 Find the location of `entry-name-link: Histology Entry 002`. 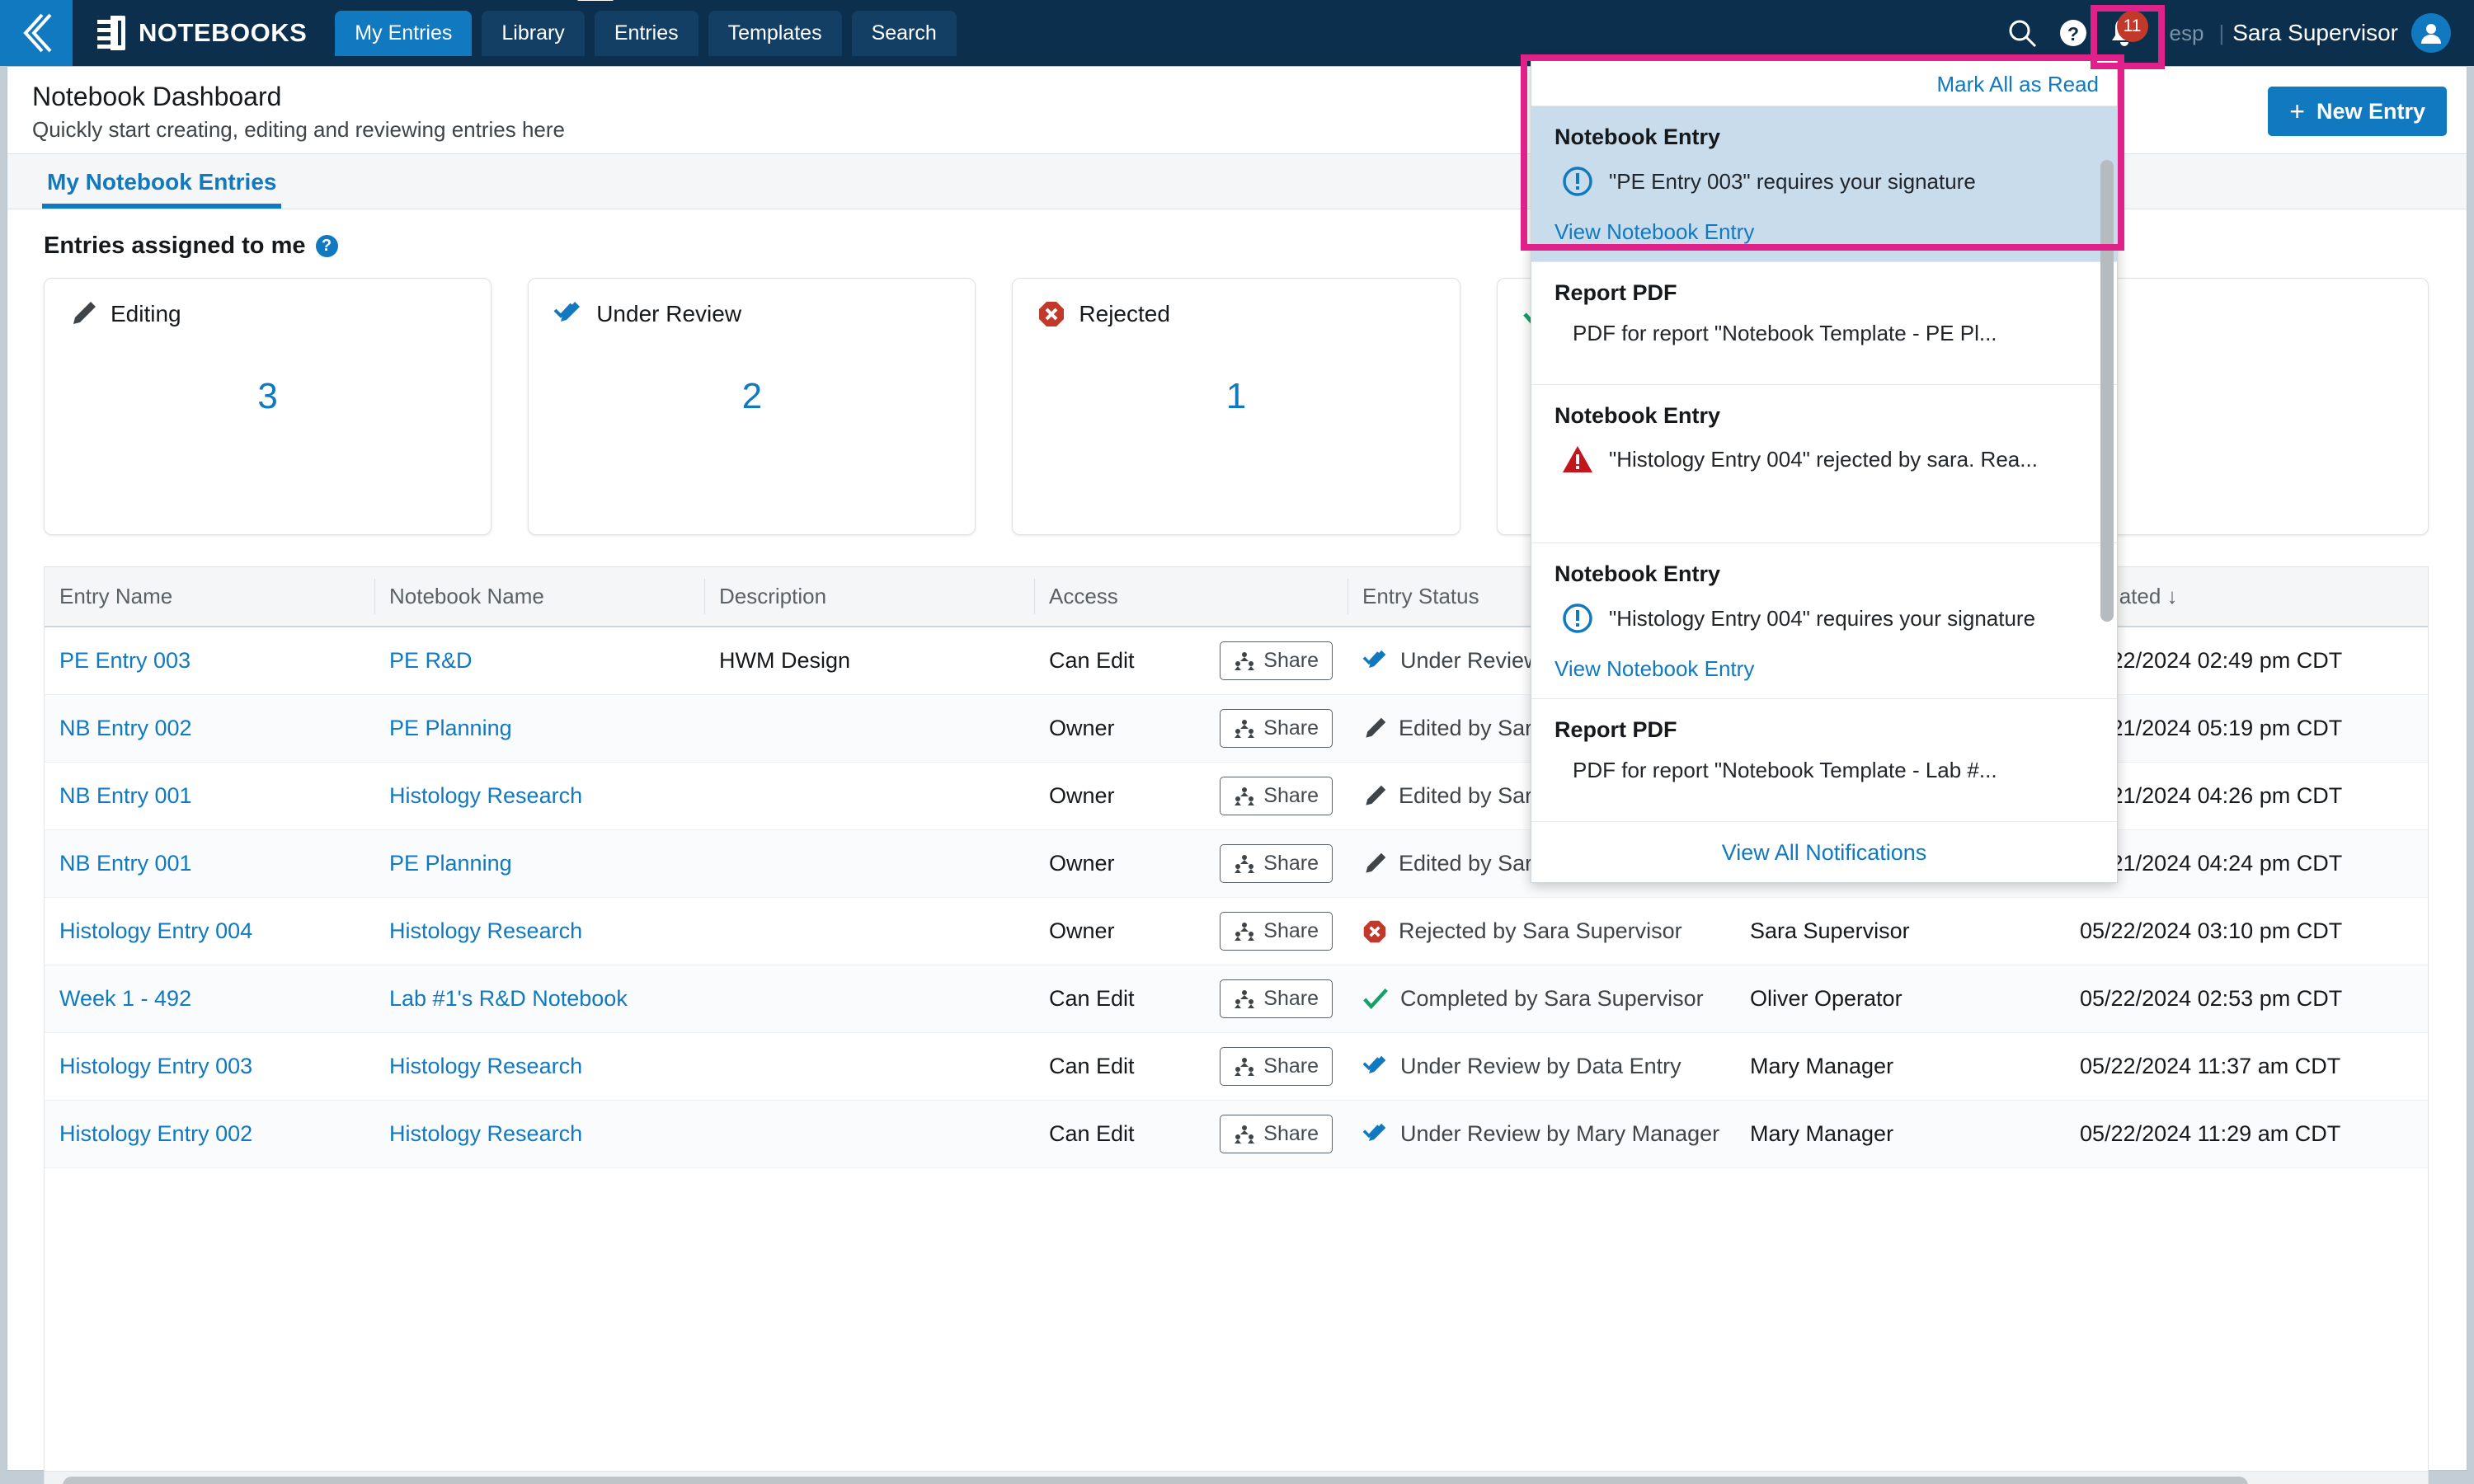

entry-name-link: Histology Entry 002 is located at coordinates (155, 1133).